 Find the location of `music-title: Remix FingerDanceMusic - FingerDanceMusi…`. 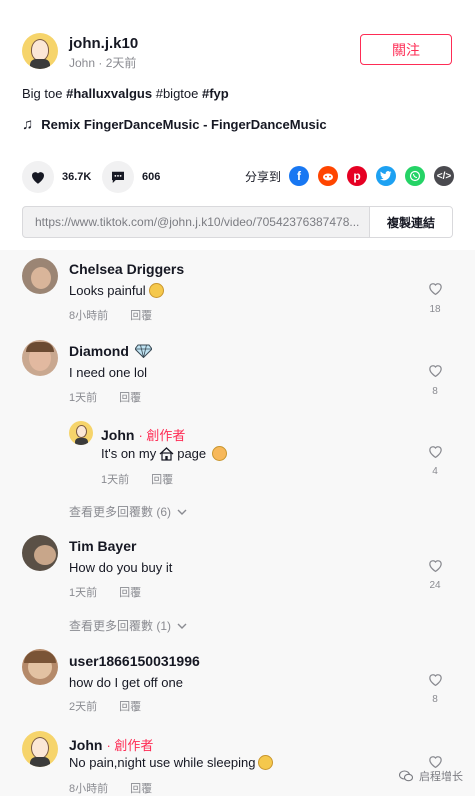

music-title: Remix FingerDanceMusic - FingerDanceMusi… is located at coordinates (183, 124).